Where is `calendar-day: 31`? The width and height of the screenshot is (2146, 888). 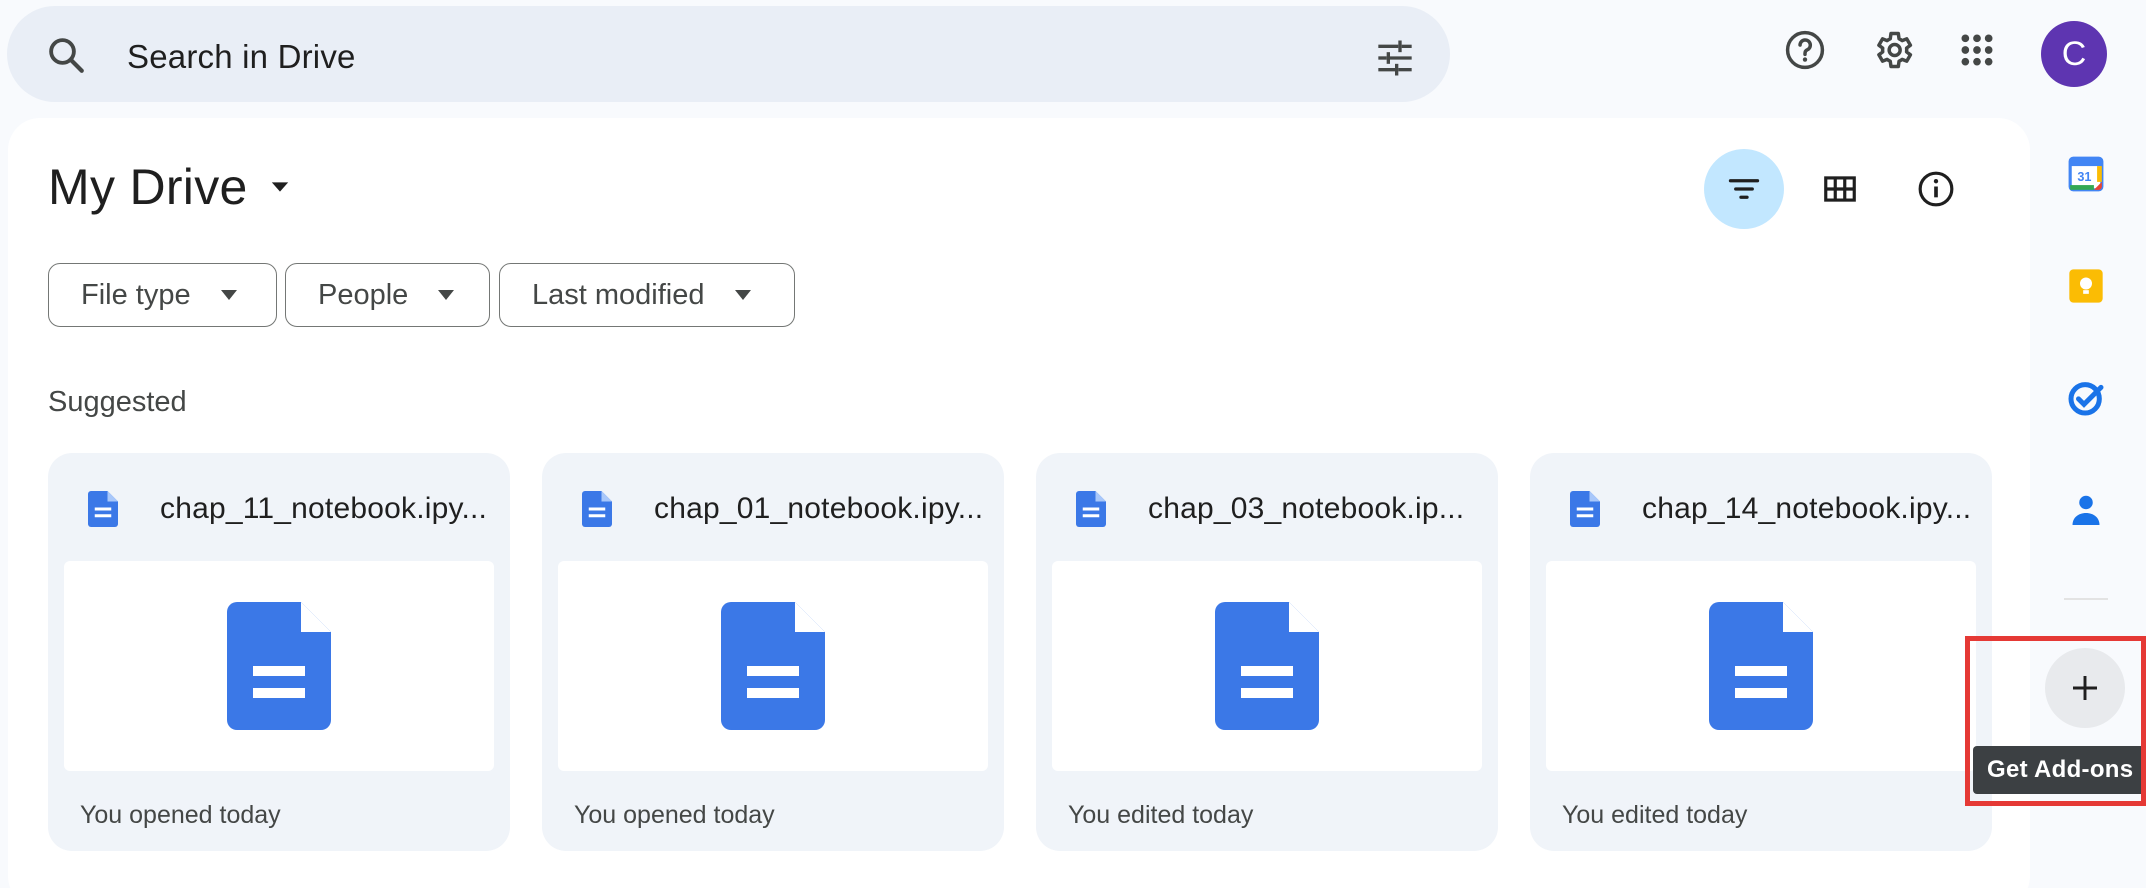
calendar-day: 31 is located at coordinates (2084, 177).